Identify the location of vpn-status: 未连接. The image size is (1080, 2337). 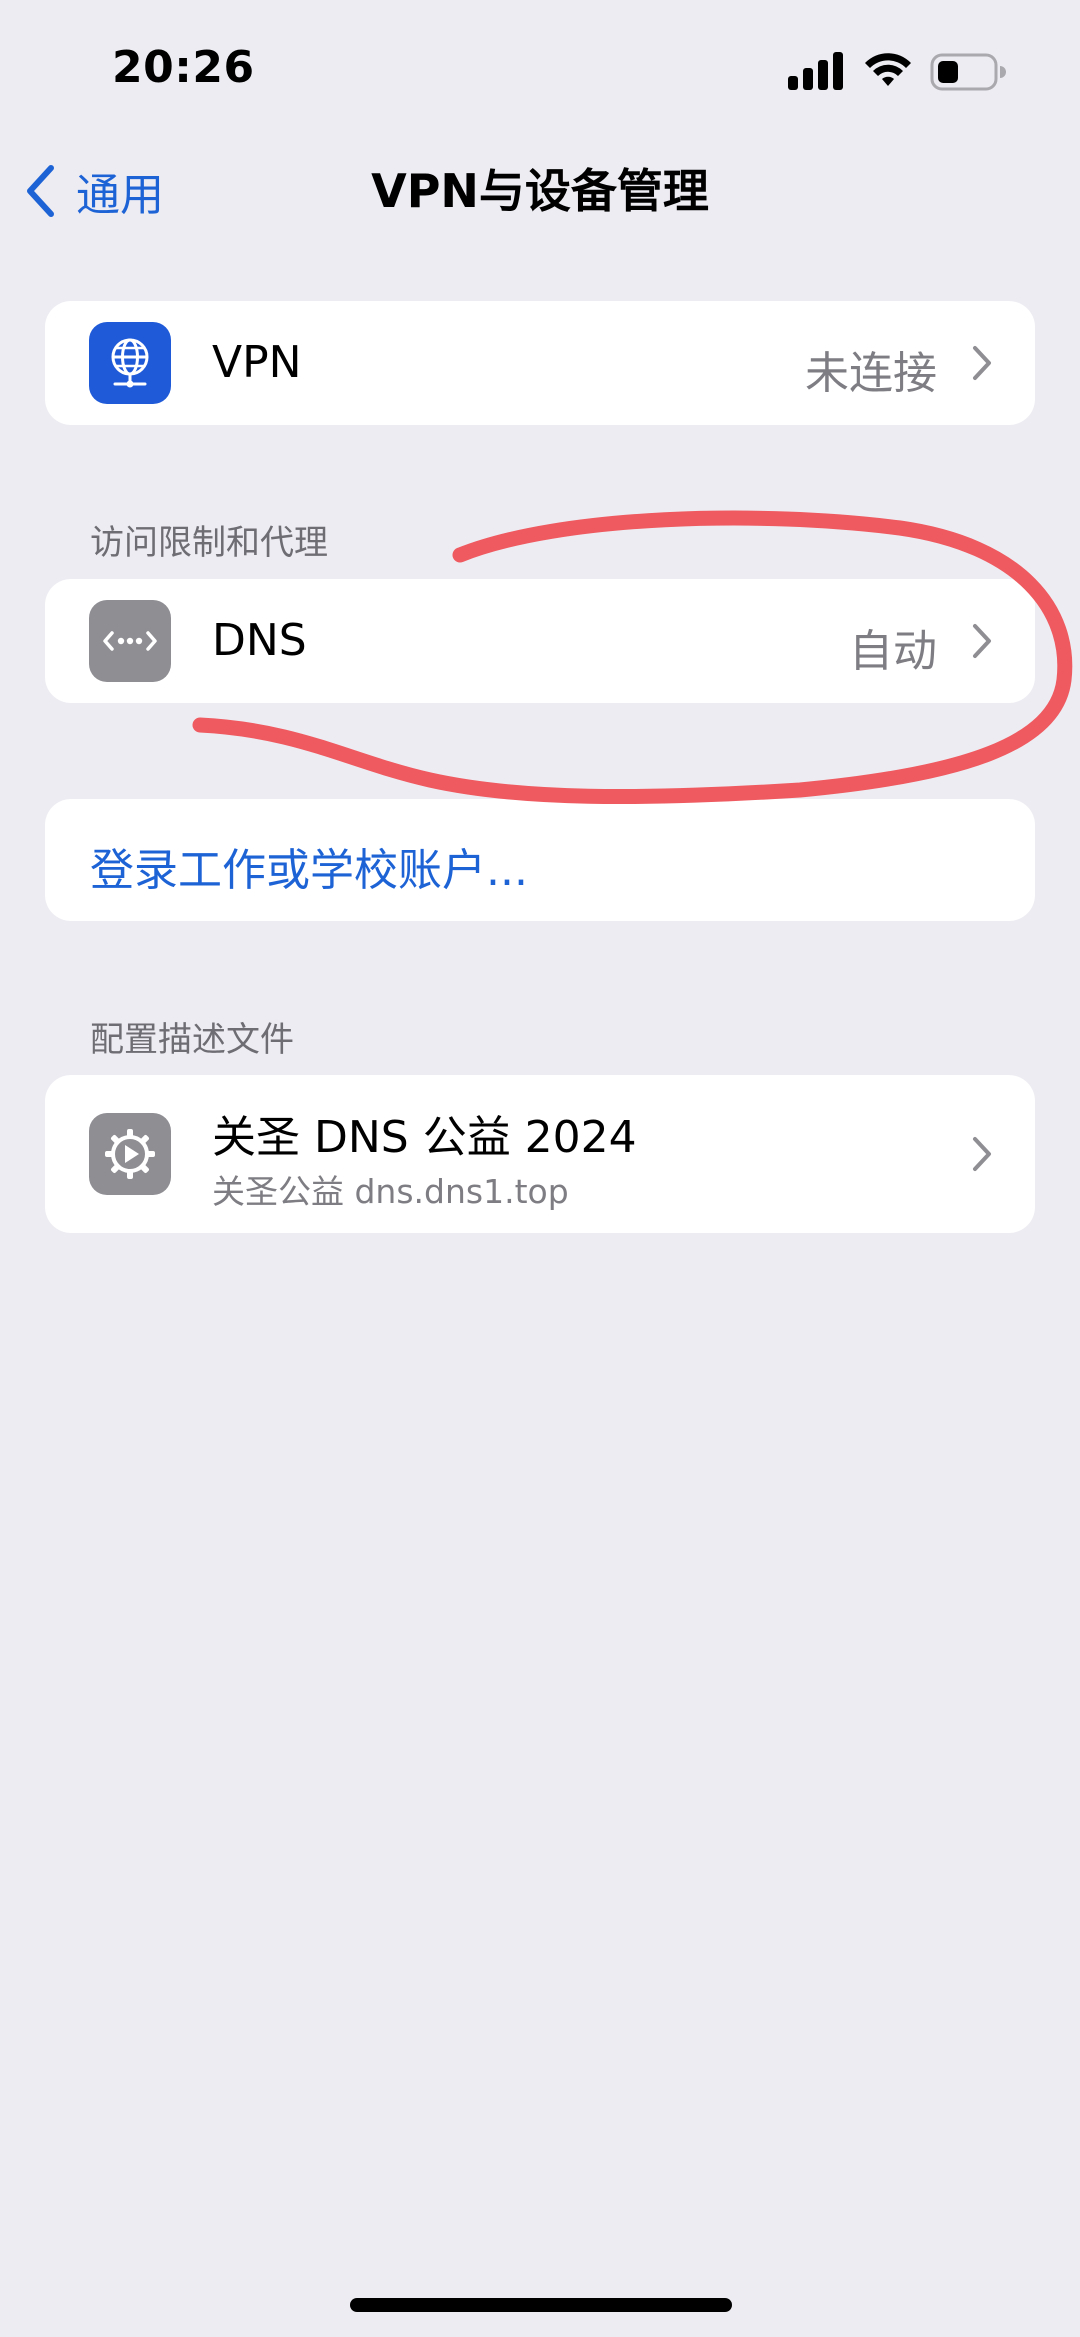
(871, 373).